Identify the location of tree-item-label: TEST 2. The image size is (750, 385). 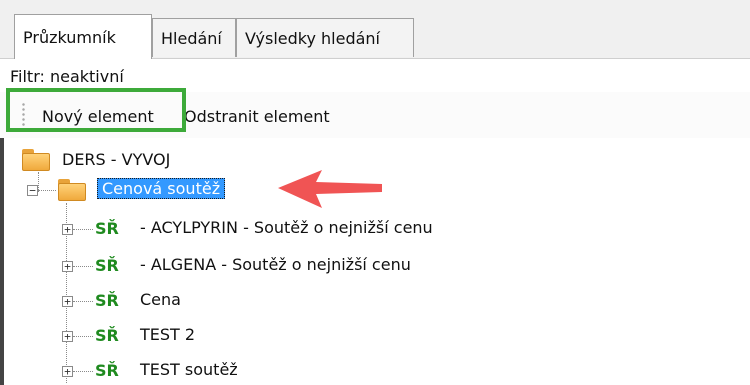
(167, 334).